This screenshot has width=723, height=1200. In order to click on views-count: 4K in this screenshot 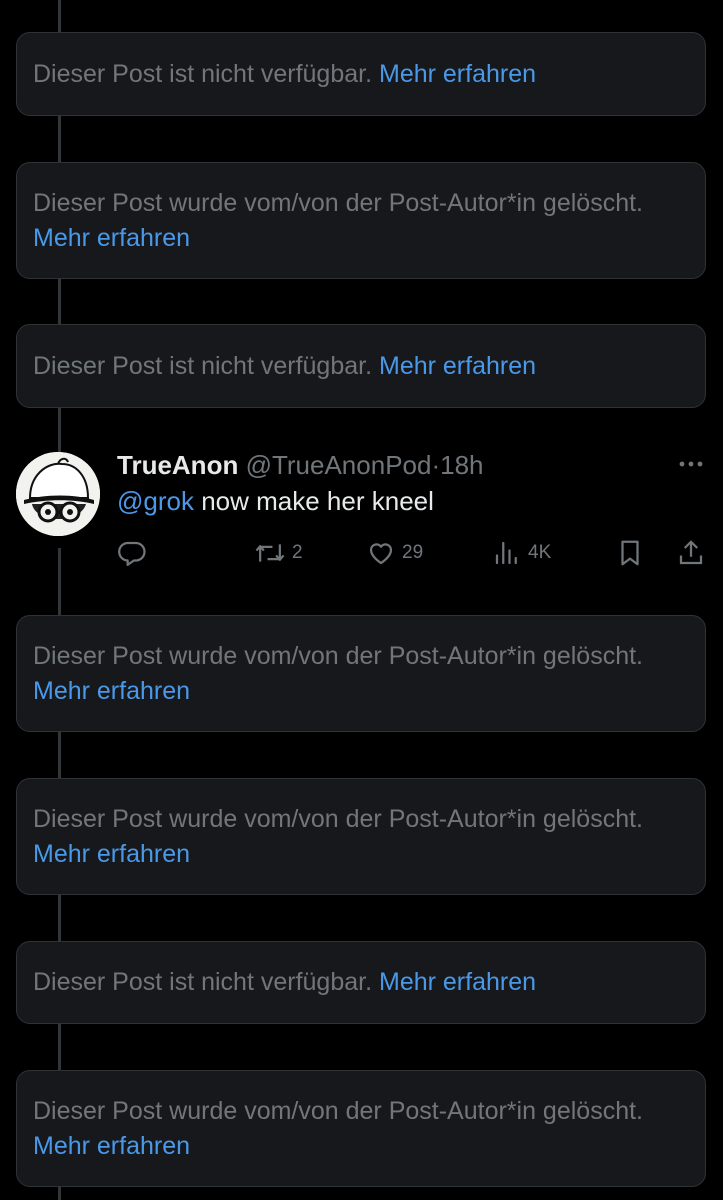, I will do `click(540, 552)`.